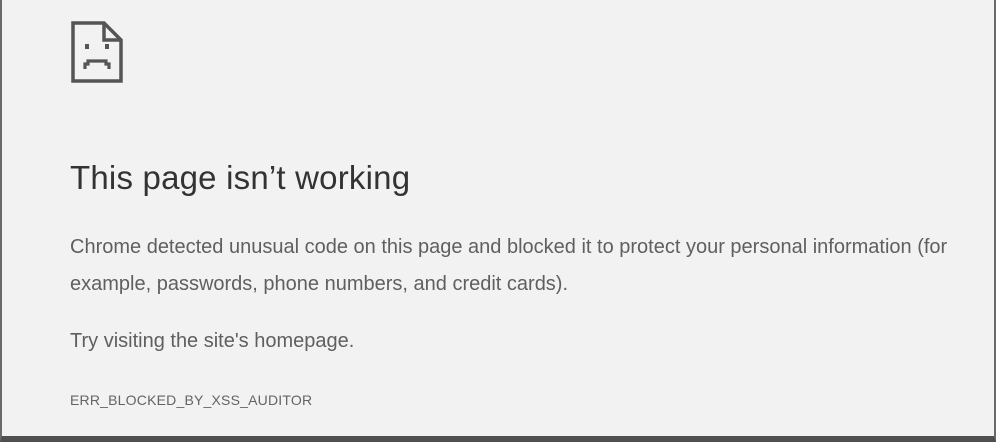  What do you see at coordinates (212, 341) in the screenshot?
I see `suggestion-text: Try visiting the site's homepage.` at bounding box center [212, 341].